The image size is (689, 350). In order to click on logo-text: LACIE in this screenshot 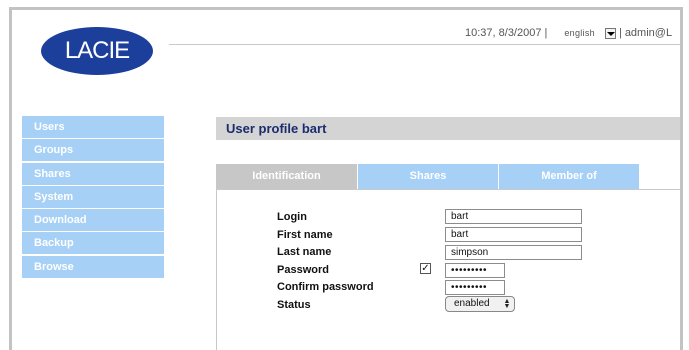, I will do `click(97, 50)`.